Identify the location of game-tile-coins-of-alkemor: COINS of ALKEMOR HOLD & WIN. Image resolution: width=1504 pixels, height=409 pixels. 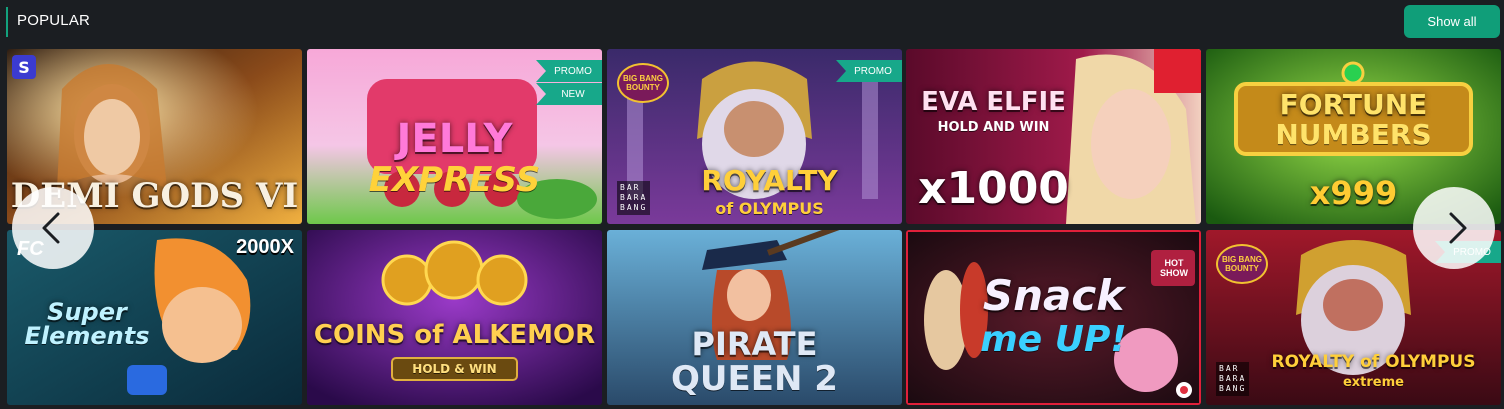
(454, 317).